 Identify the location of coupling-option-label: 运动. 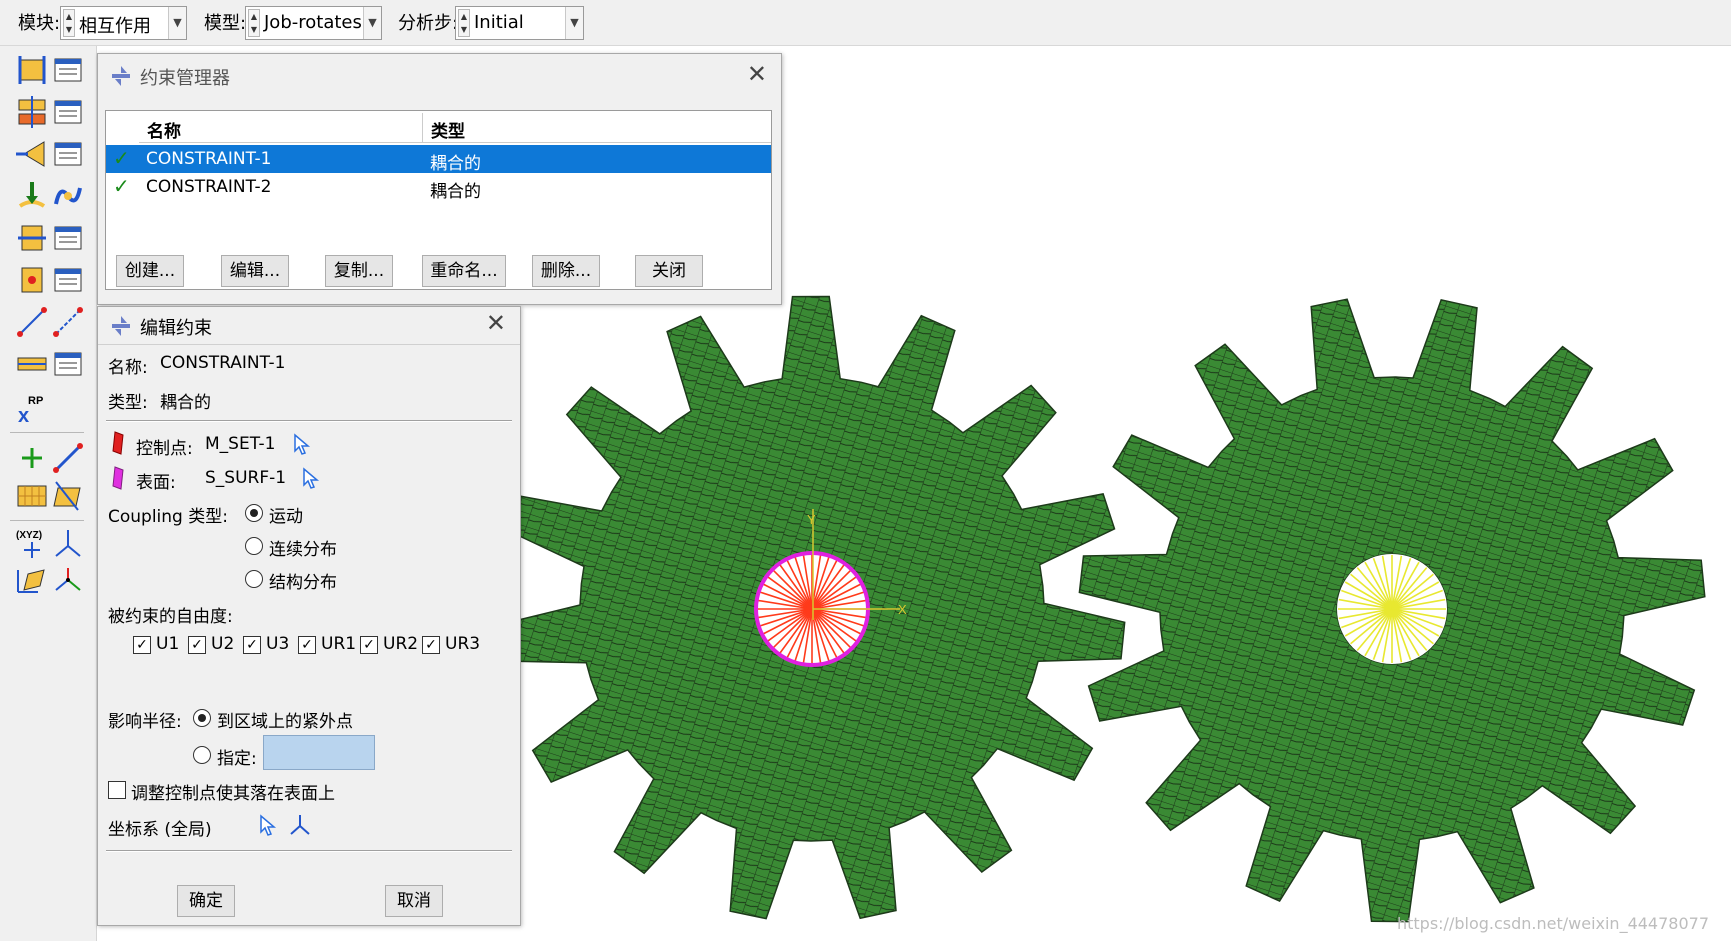
(286, 517).